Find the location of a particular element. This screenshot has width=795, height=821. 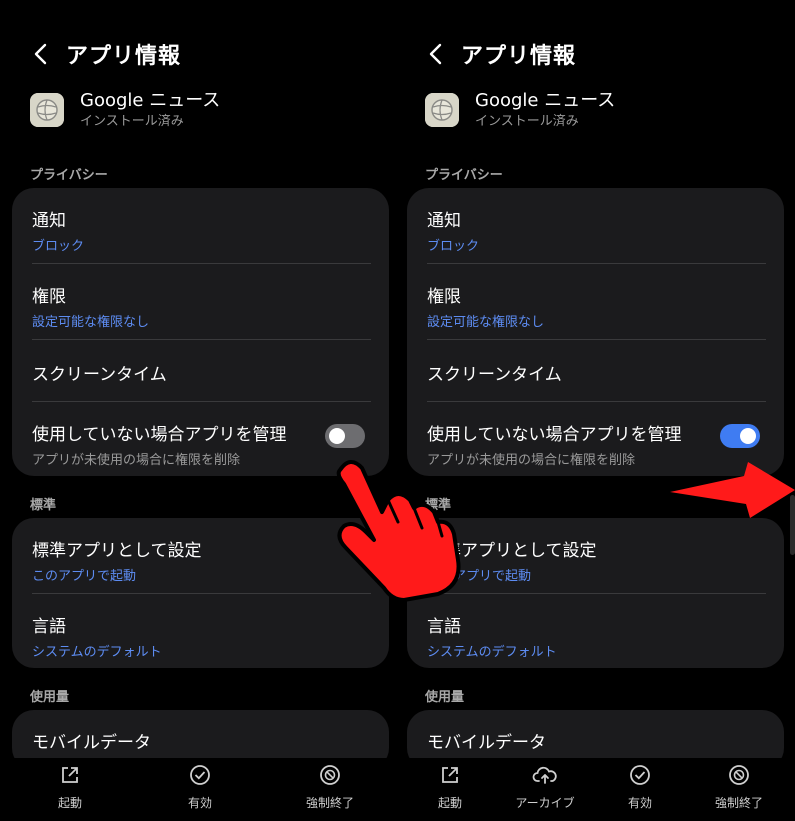

bottom-action-bar: 起動 アーカイブ 有効 強制終了 is located at coordinates (592, 789).